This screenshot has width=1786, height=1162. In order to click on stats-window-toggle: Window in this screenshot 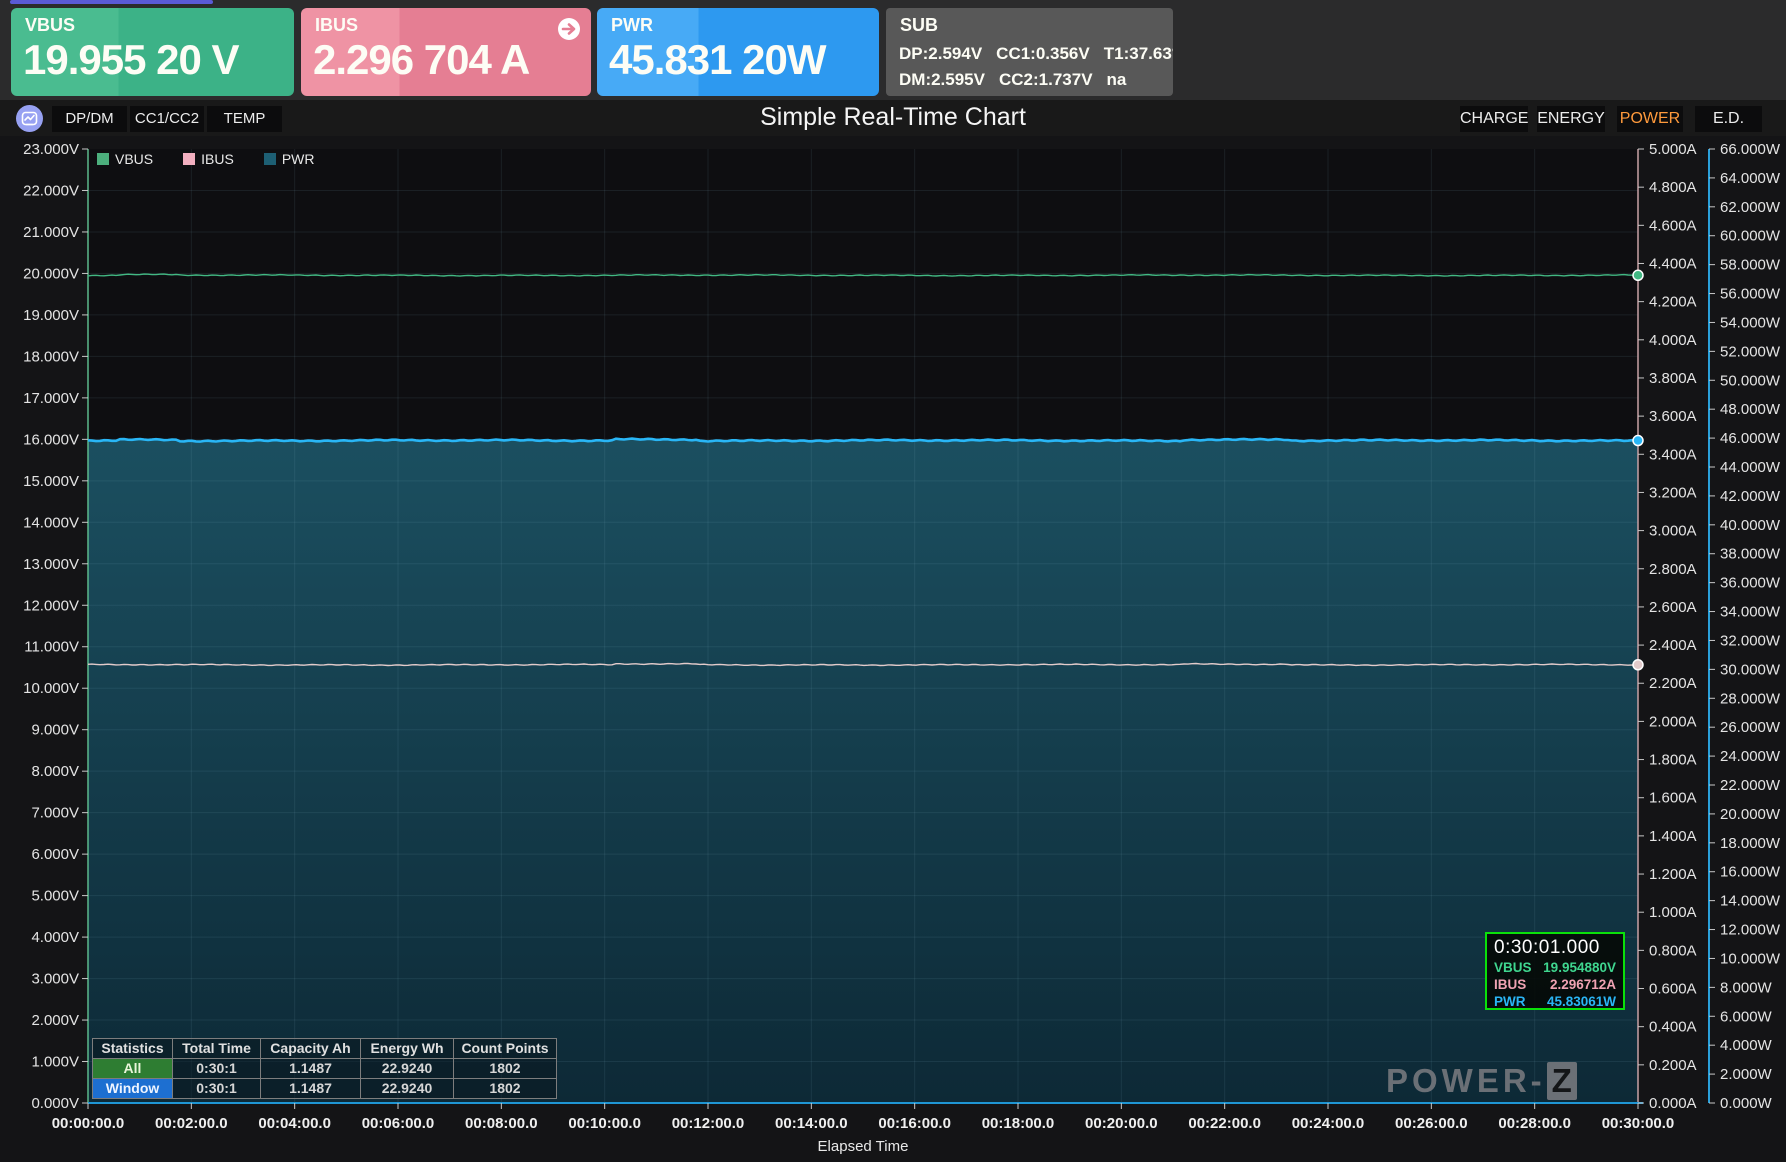, I will do `click(132, 1088)`.